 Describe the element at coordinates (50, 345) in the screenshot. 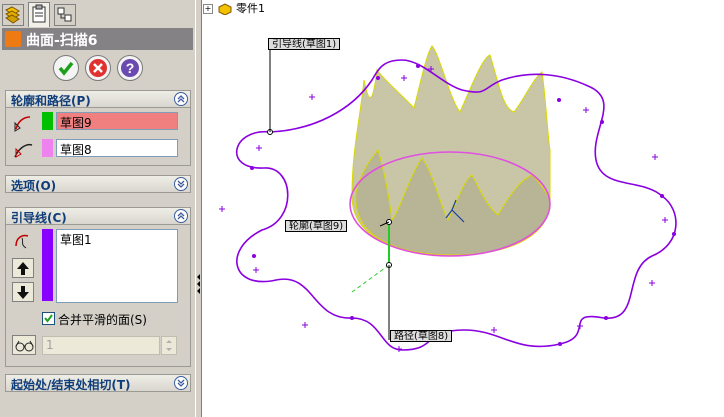

I see `section-spin-value: 1` at that location.